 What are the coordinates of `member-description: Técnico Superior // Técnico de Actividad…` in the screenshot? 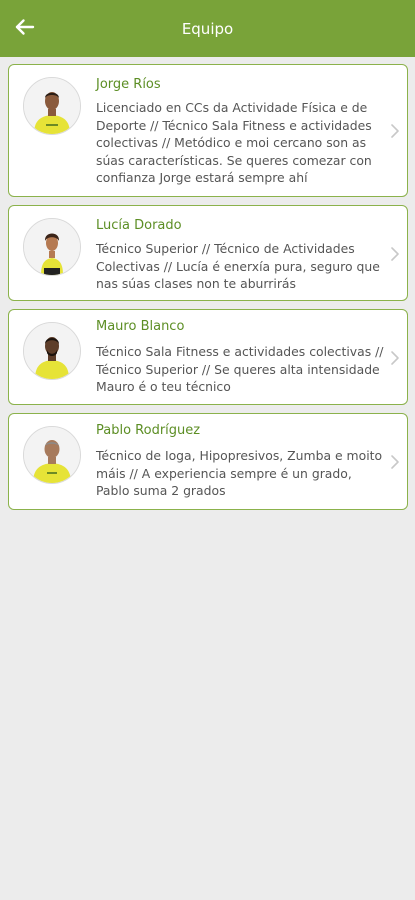 It's located at (238, 266).